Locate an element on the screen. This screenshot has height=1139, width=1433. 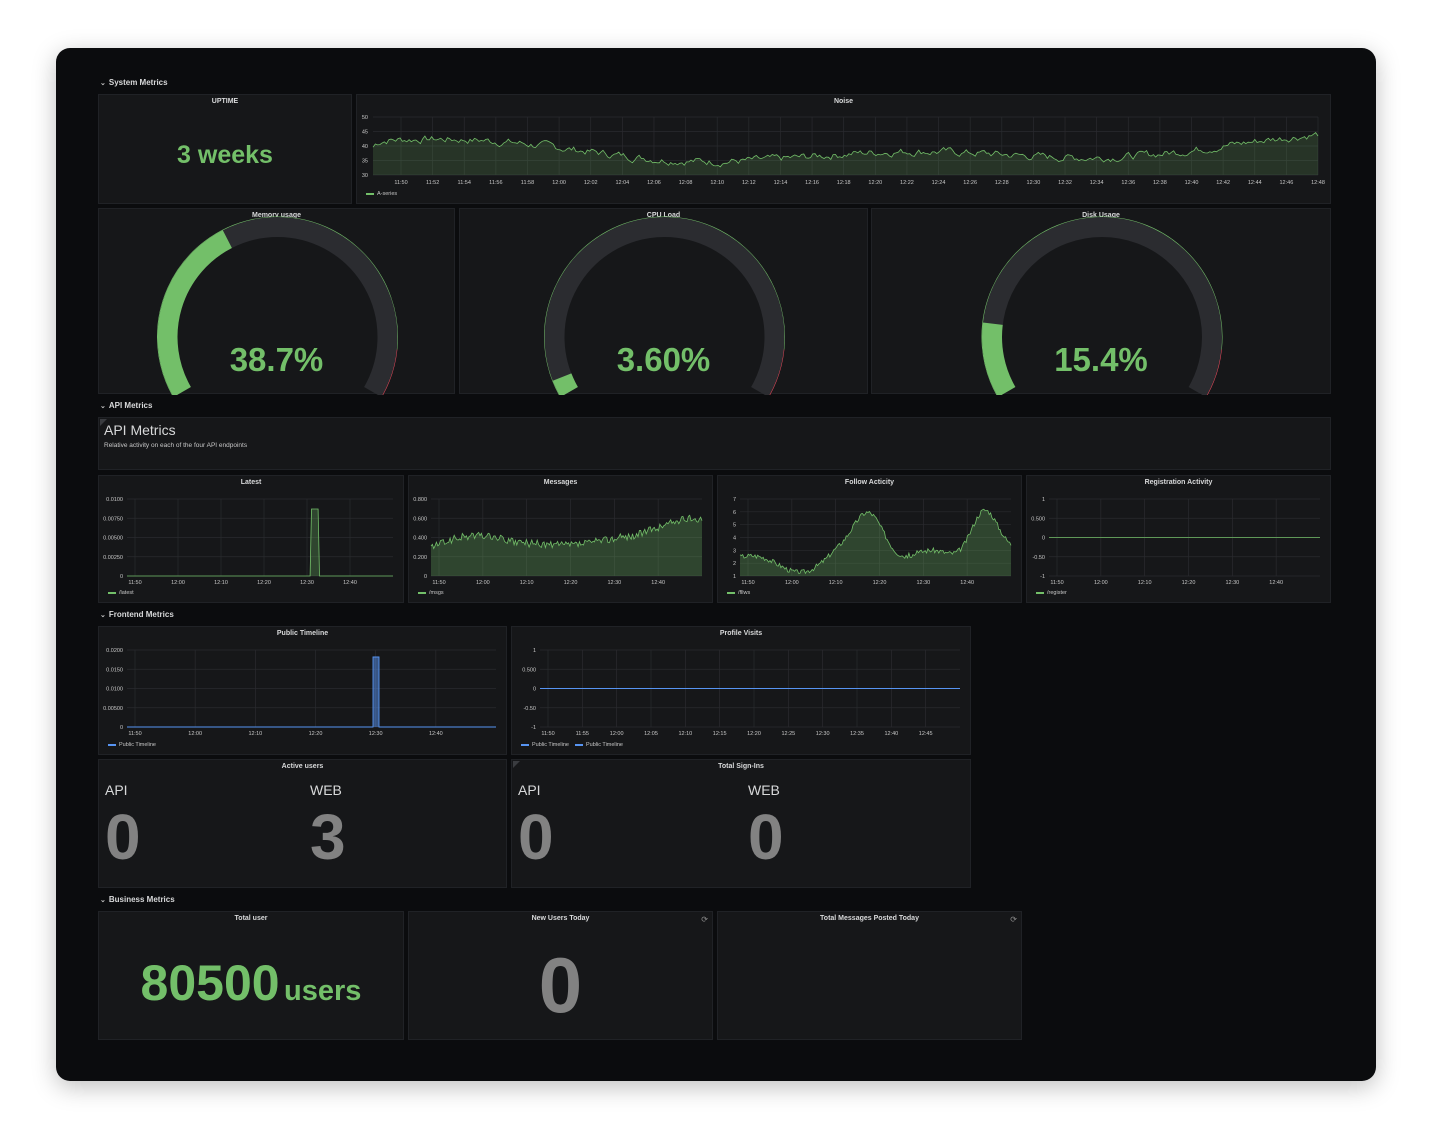
active-users-web-label: WEB is located at coordinates (326, 790).